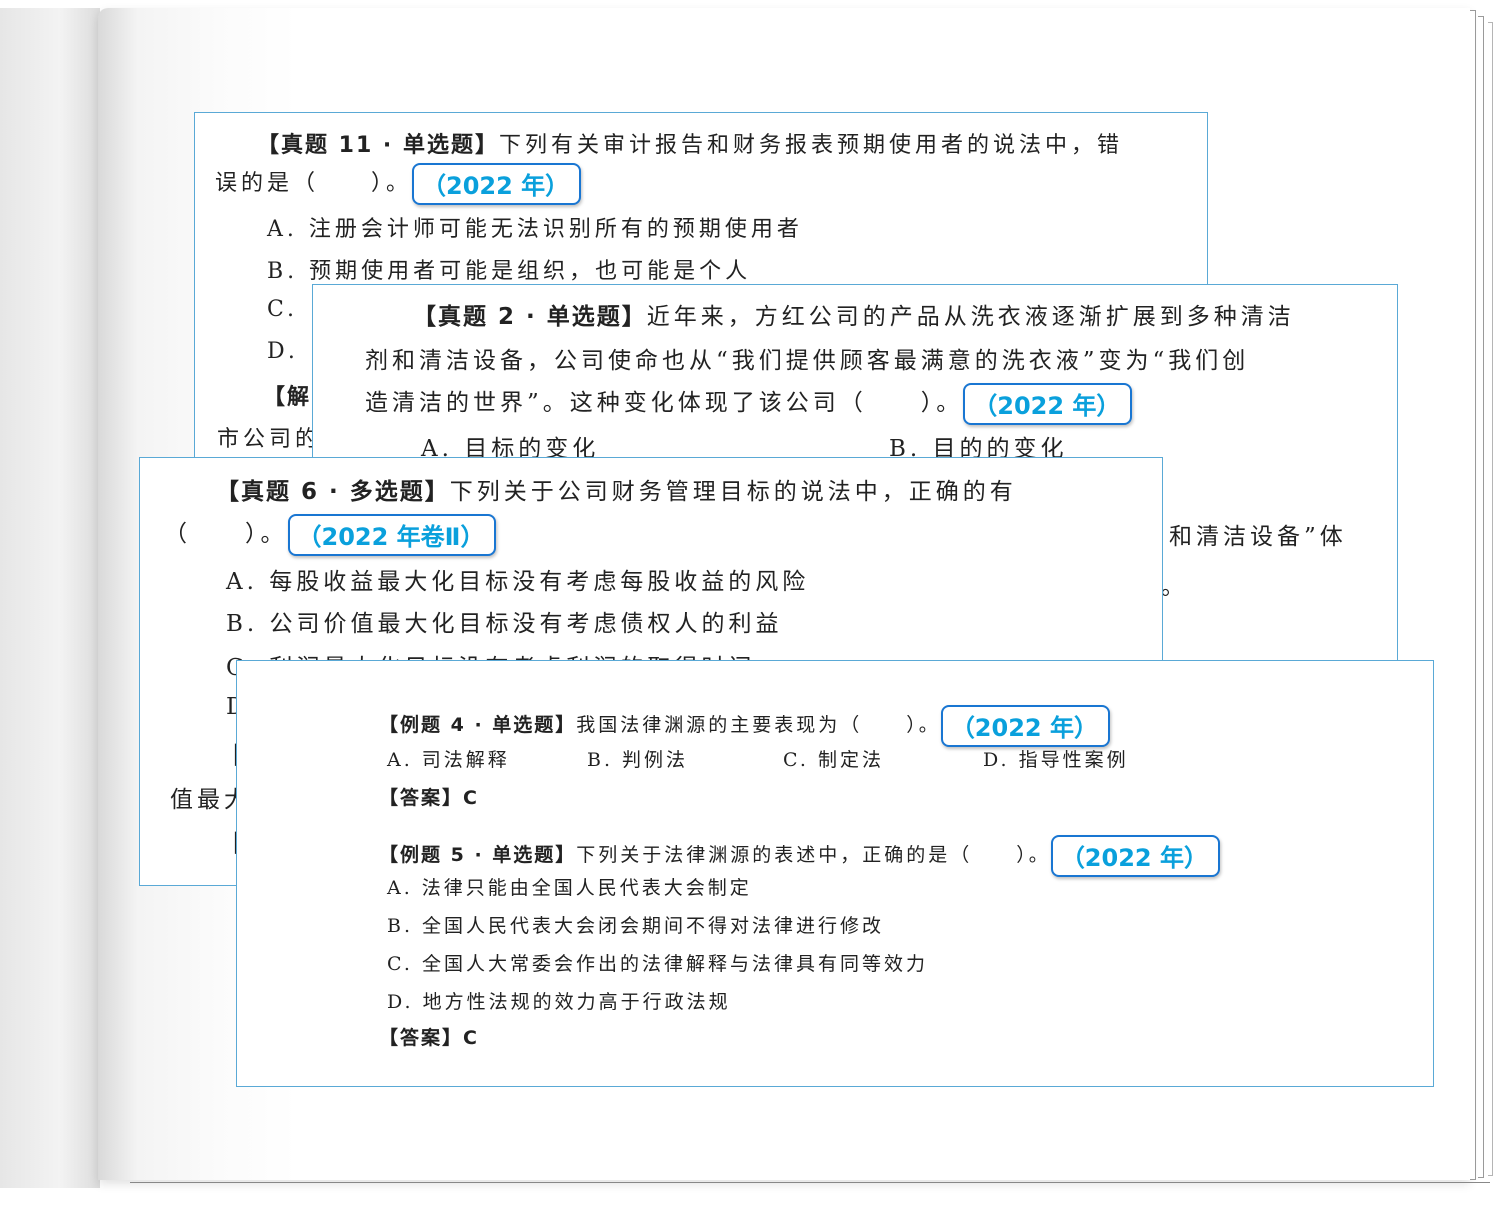 The width and height of the screenshot is (1505, 1222). I want to click on question-text: 误的是（ ）。, so click(314, 183).